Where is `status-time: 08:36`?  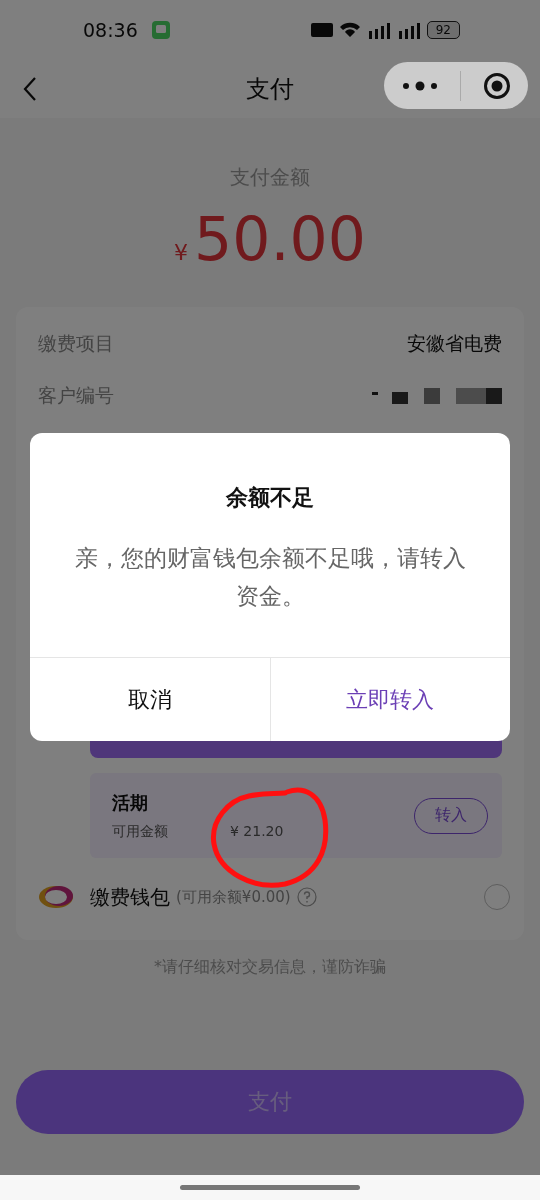
status-time: 08:36 is located at coordinates (110, 30).